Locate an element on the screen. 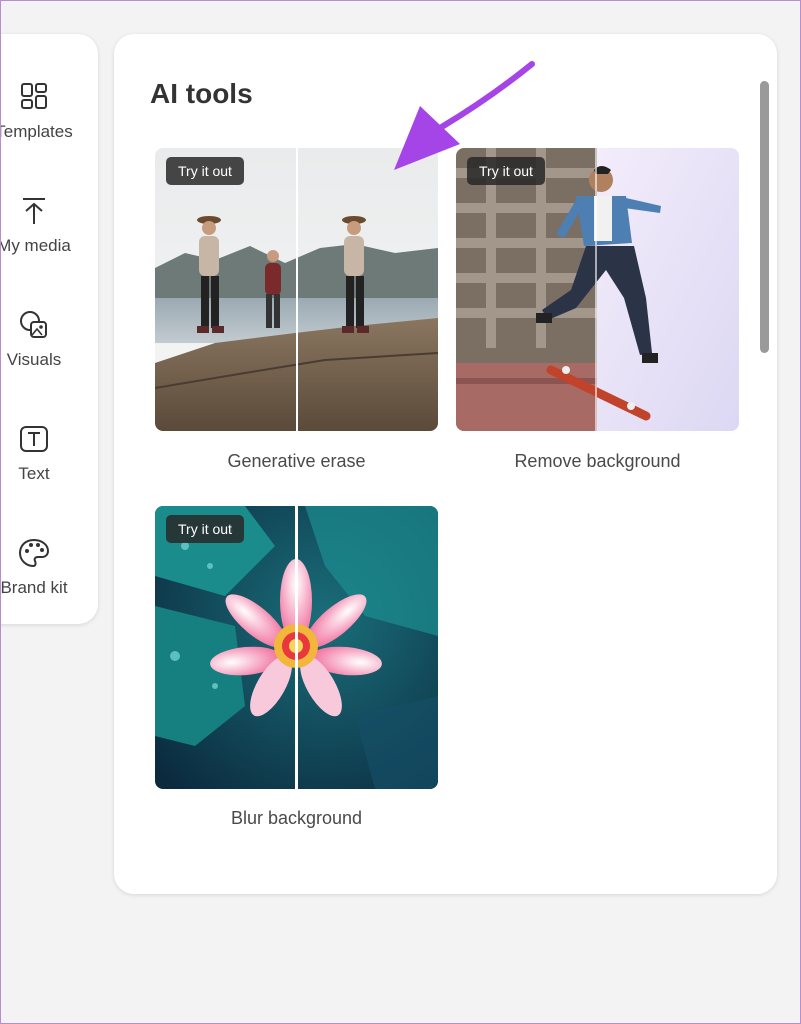 Image resolution: width=801 pixels, height=1024 pixels. card-caption: Blur background is located at coordinates (296, 818).